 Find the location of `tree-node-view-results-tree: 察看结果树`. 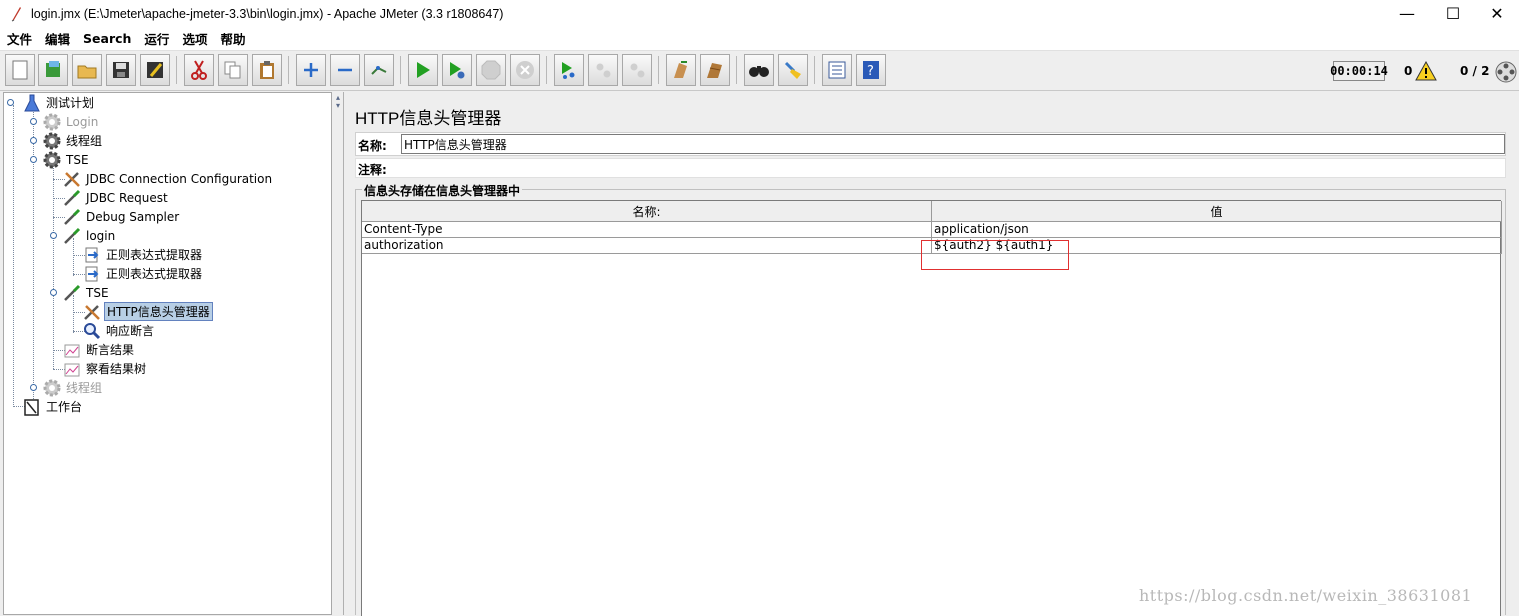

tree-node-view-results-tree: 察看结果树 is located at coordinates (105, 368).